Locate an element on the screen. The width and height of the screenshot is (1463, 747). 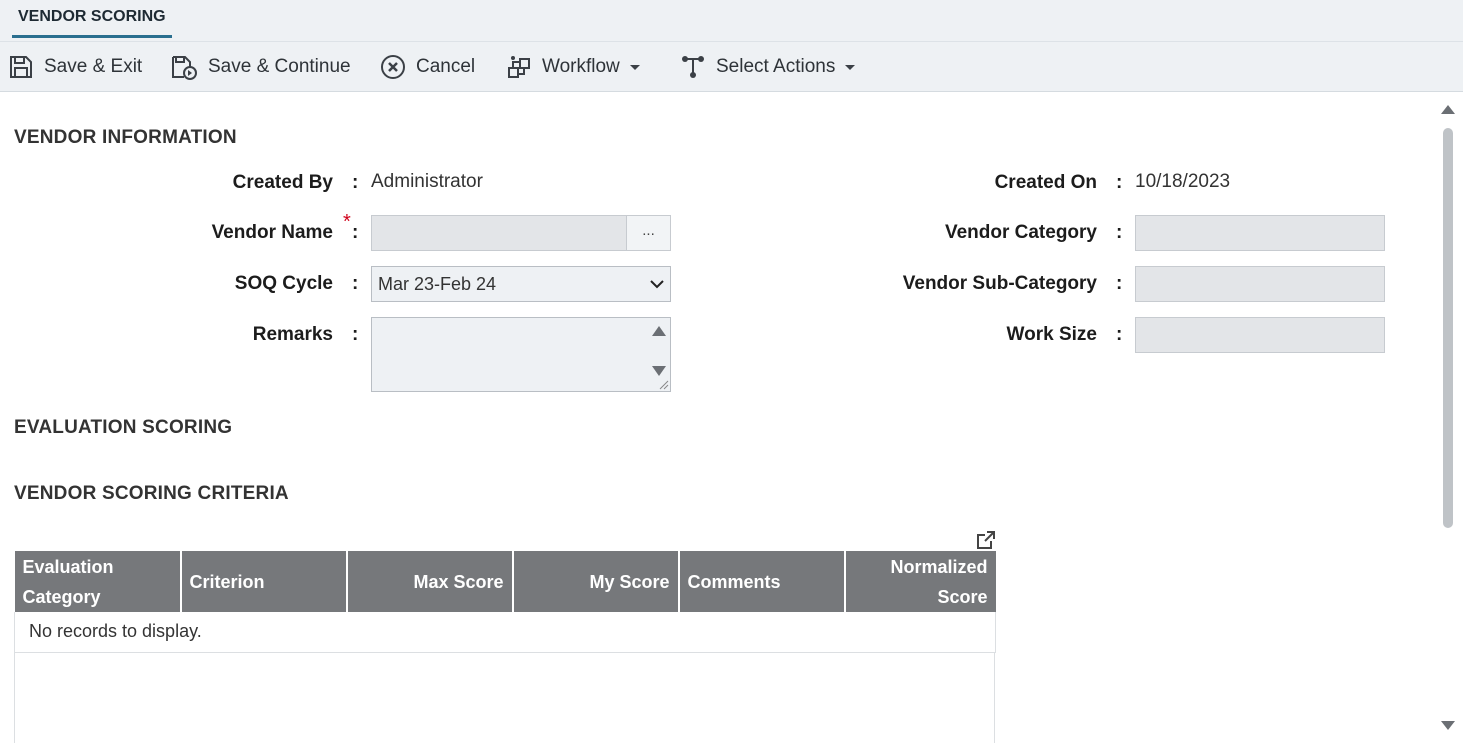
empty-row: No records to display. is located at coordinates (505, 632).